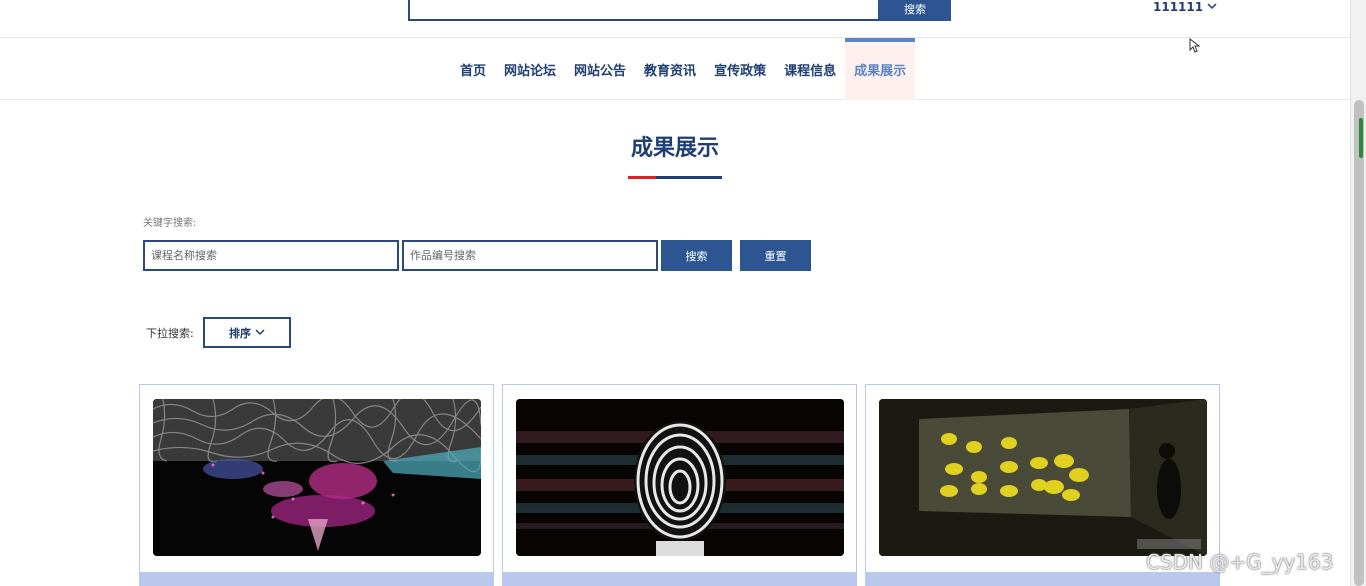  I want to click on search-button: 搜索, so click(696, 255).